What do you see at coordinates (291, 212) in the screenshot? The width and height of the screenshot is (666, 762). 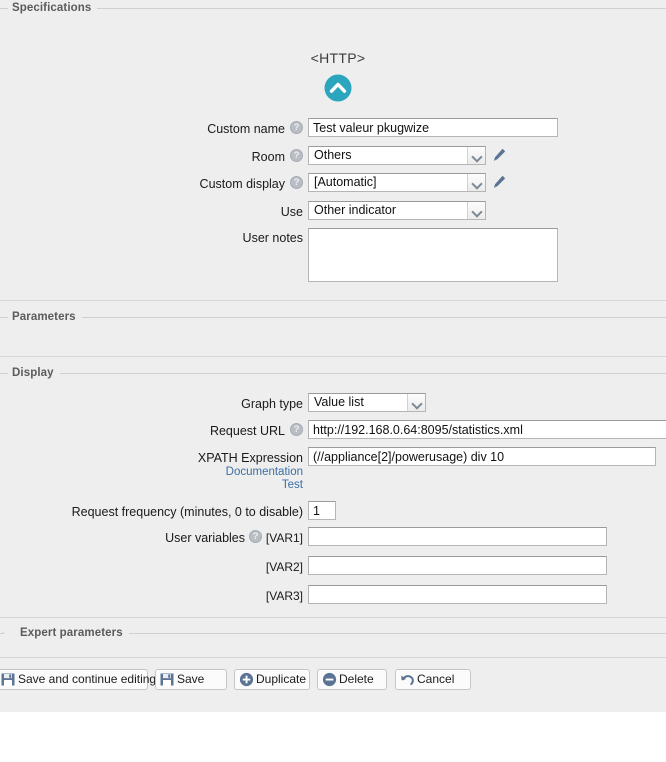 I see `label-use: Use` at bounding box center [291, 212].